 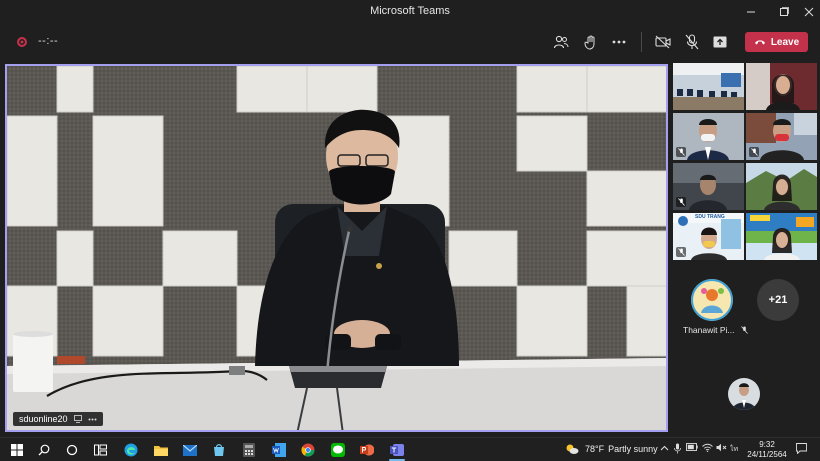 I want to click on participant-thumb-sdu-trang: SDU TRANG, so click(x=708, y=236).